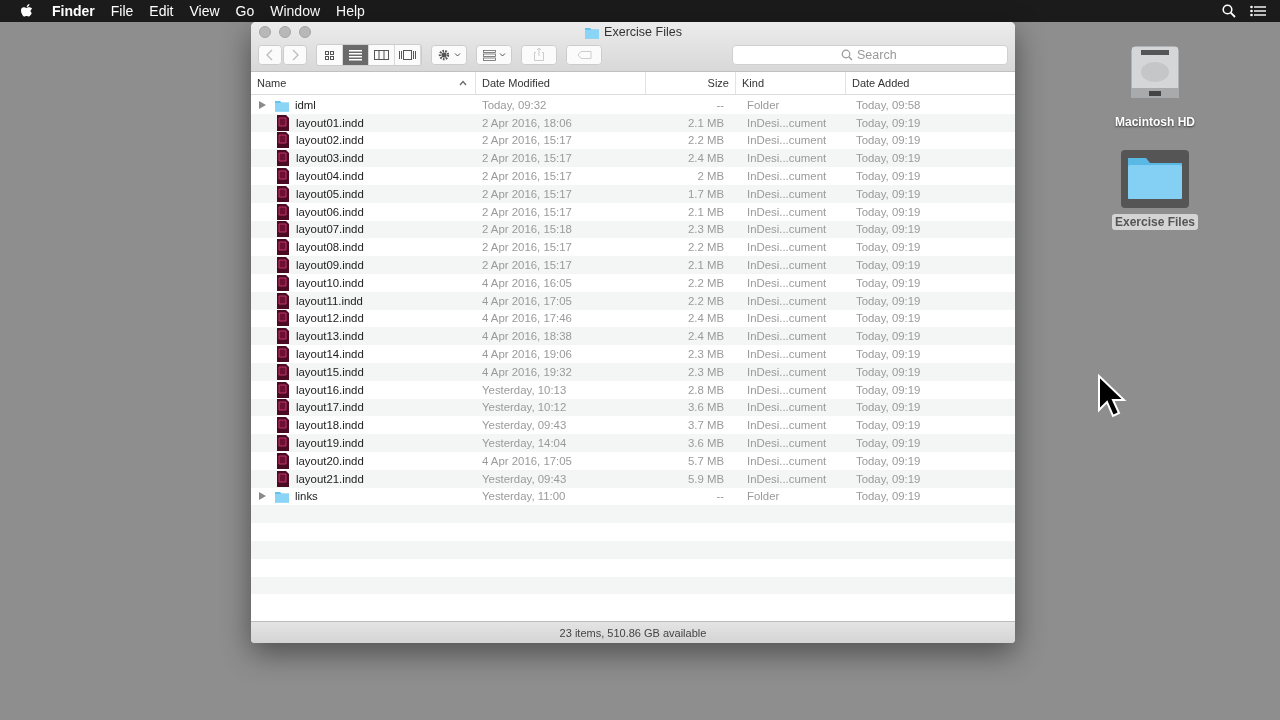  What do you see at coordinates (356, 55) in the screenshot?
I see `view-list-button` at bounding box center [356, 55].